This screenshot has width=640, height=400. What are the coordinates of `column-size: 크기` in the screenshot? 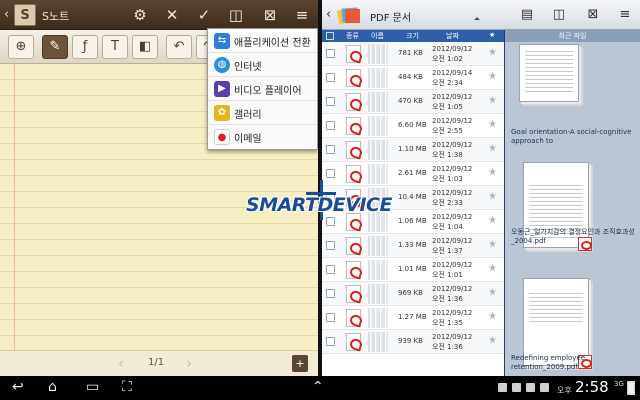 It's located at (412, 36).